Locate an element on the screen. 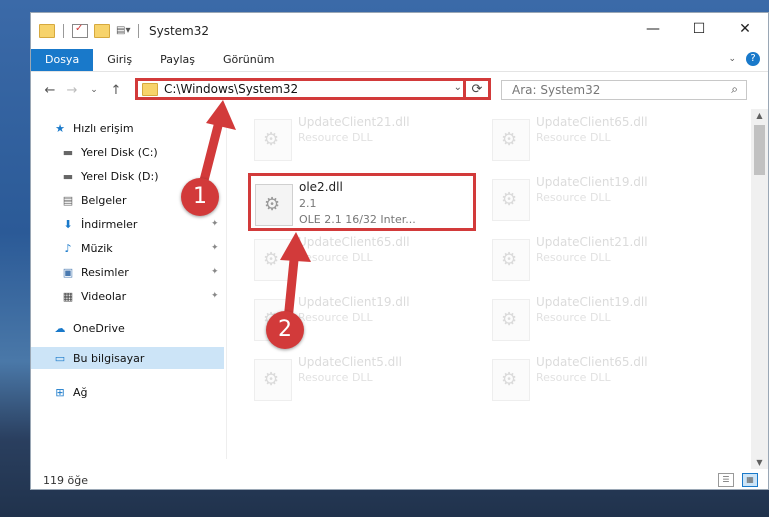 This screenshot has width=769, height=517. sidebar-item-this-pc: ▭ Bu bilgisayar is located at coordinates (127, 358).